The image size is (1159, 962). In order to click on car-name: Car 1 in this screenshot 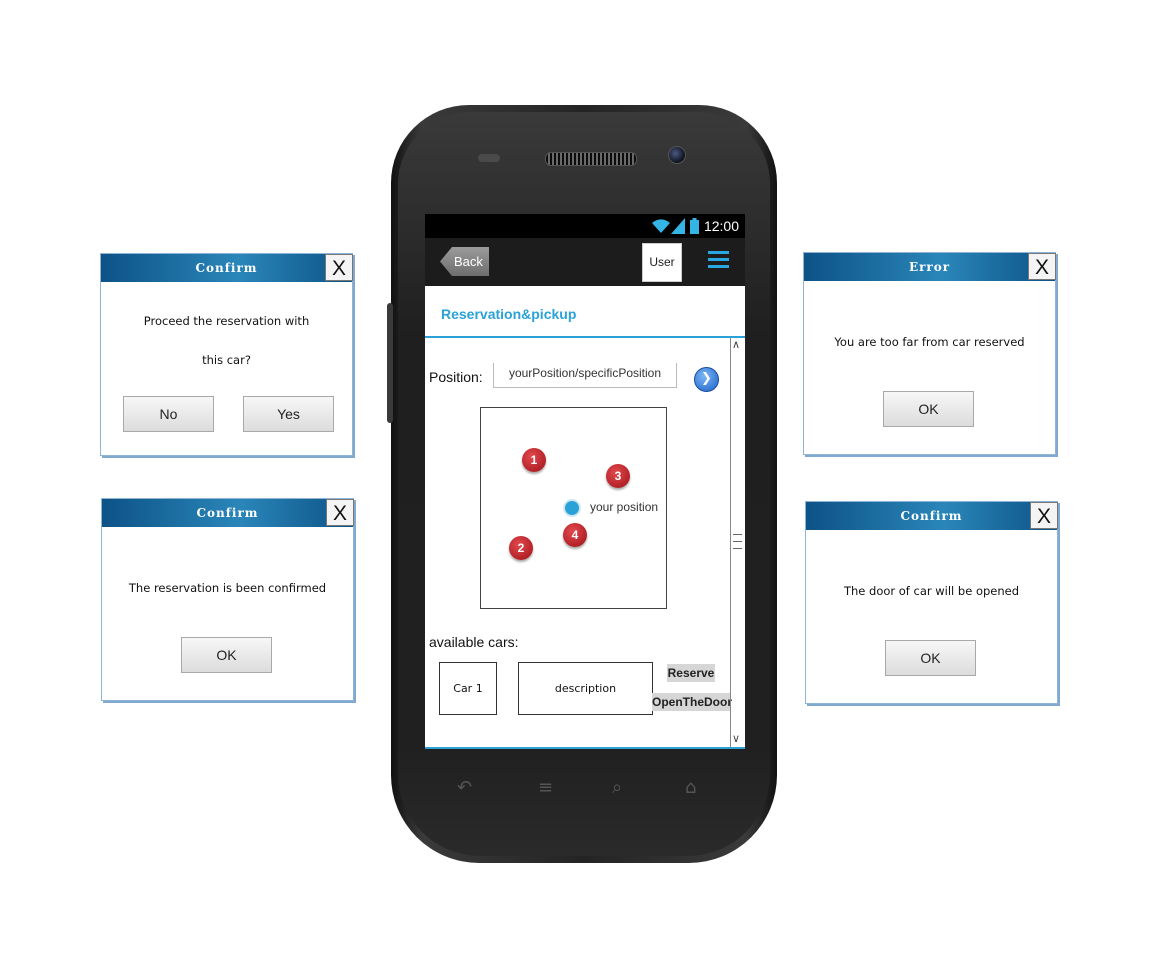, I will do `click(468, 688)`.